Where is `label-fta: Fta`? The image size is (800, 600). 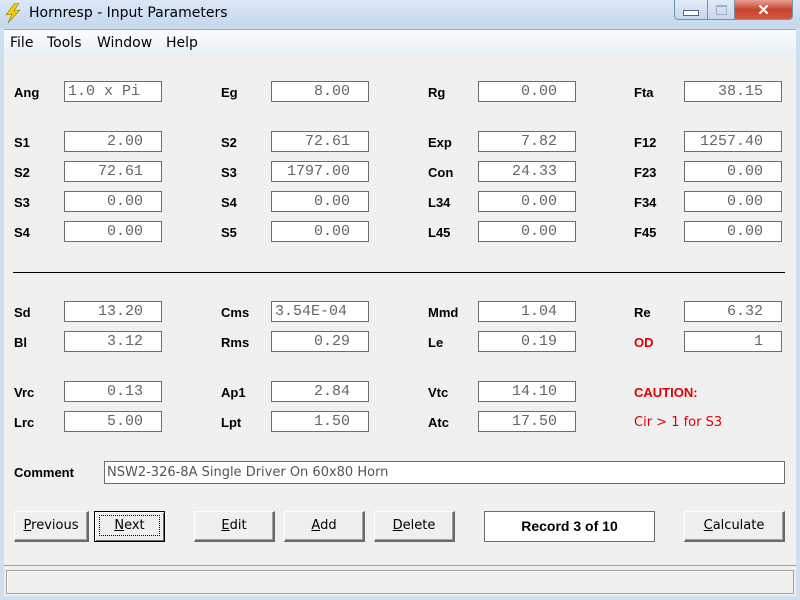
label-fta: Fta is located at coordinates (644, 92).